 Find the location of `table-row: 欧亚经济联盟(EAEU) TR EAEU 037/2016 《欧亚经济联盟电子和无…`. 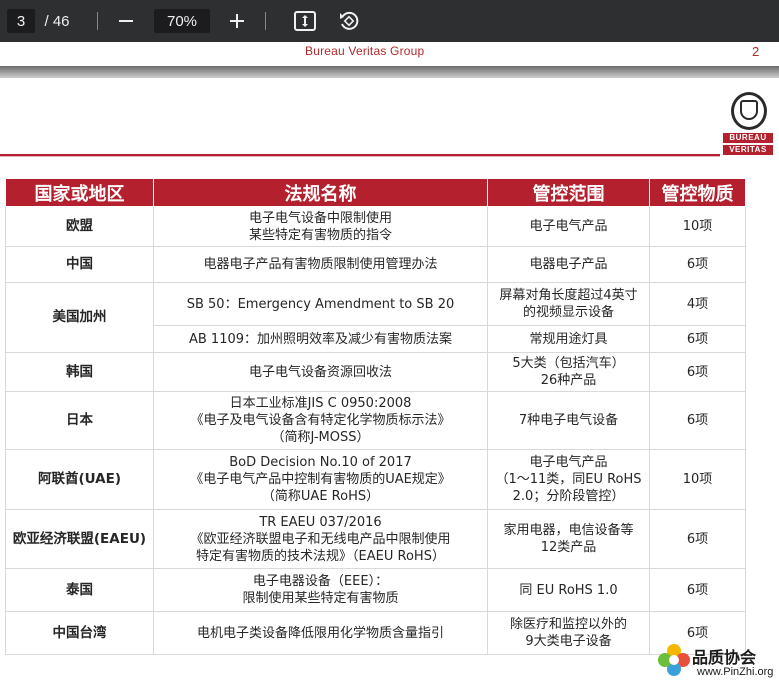

table-row: 欧亚经济联盟(EAEU) TR EAEU 037/2016 《欧亚经济联盟电子和无… is located at coordinates (375, 539).